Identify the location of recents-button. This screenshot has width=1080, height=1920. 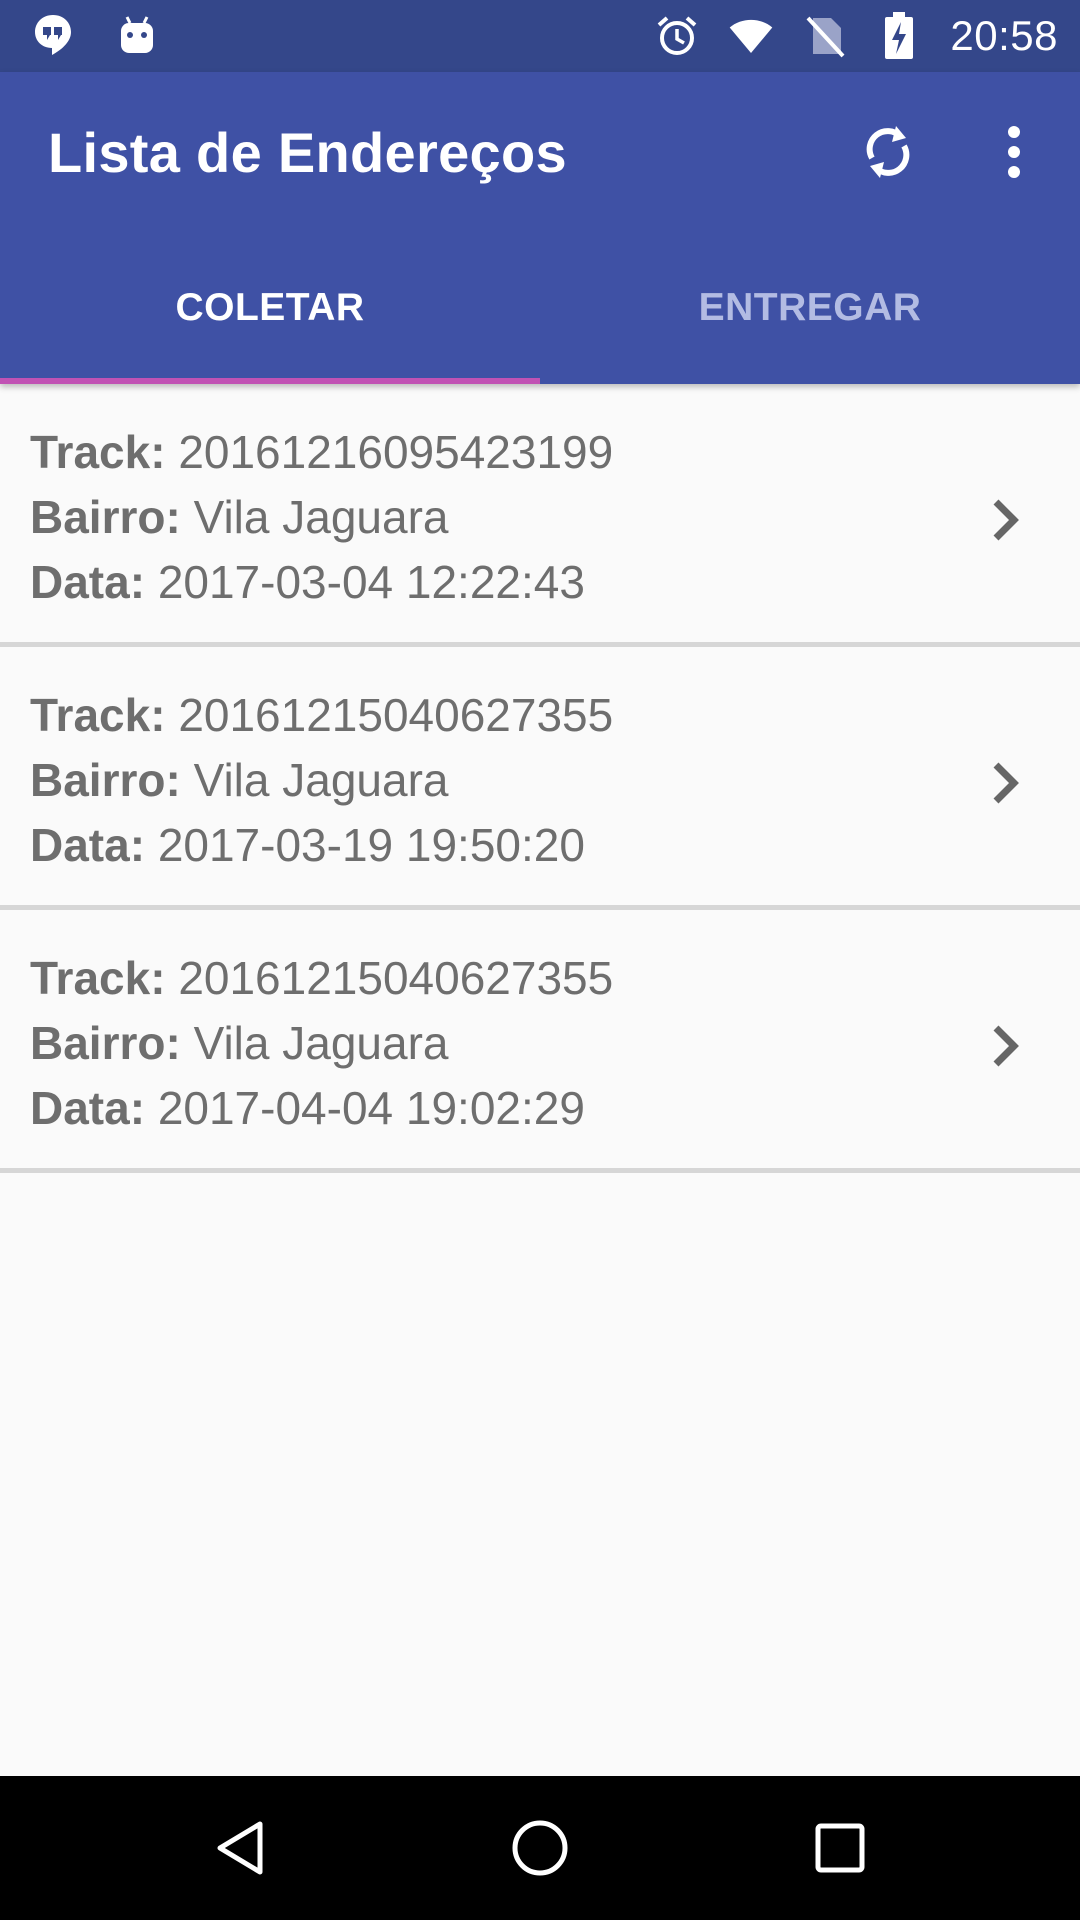
(840, 1848).